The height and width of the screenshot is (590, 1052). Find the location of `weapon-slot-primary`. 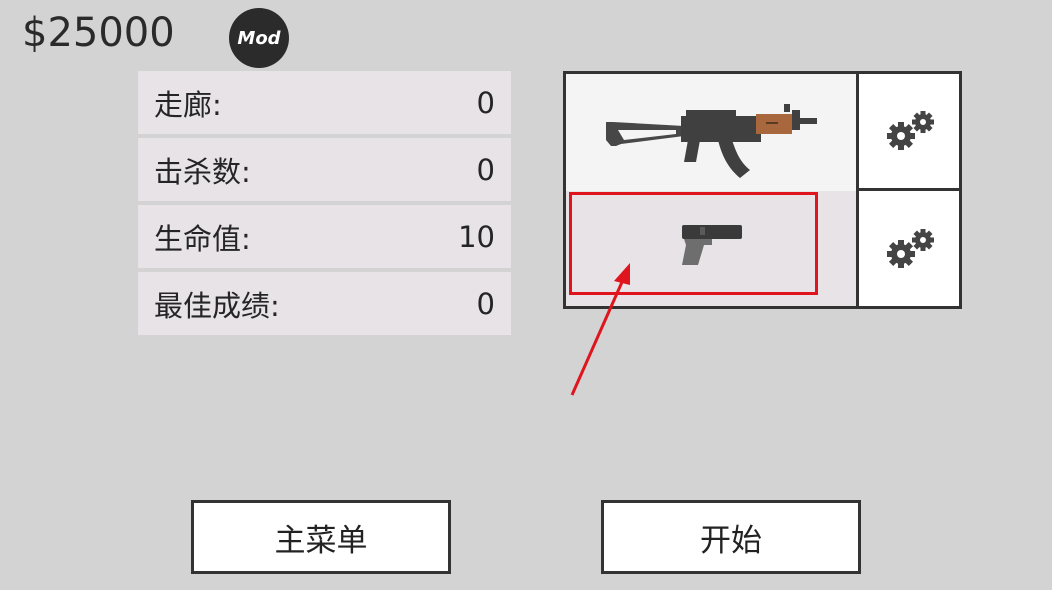

weapon-slot-primary is located at coordinates (712, 132).